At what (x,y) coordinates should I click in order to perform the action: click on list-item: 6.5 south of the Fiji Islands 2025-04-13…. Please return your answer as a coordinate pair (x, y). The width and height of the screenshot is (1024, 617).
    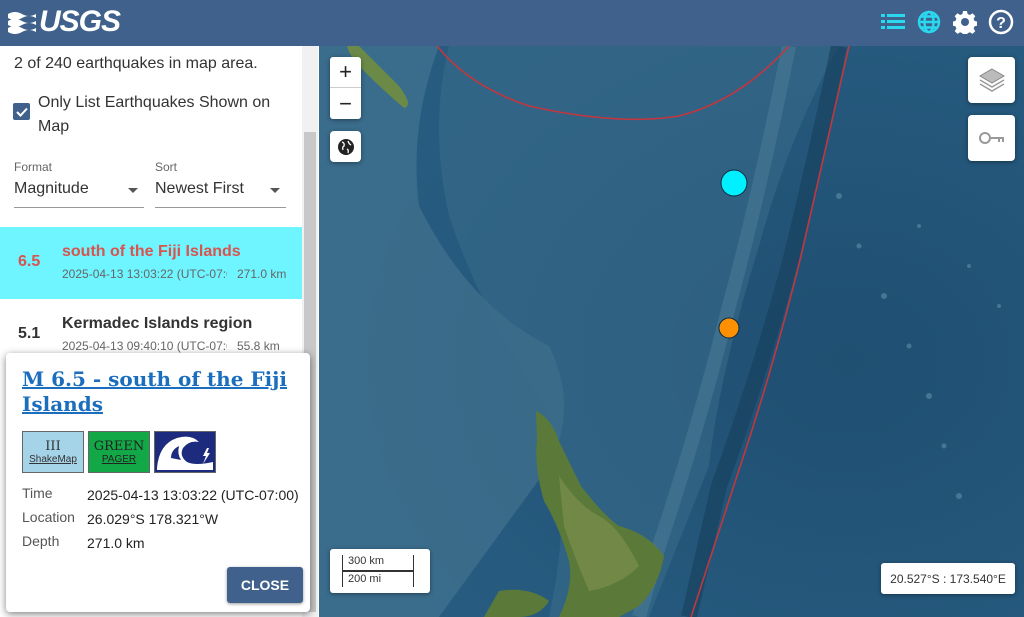
    Looking at the image, I should click on (151, 263).